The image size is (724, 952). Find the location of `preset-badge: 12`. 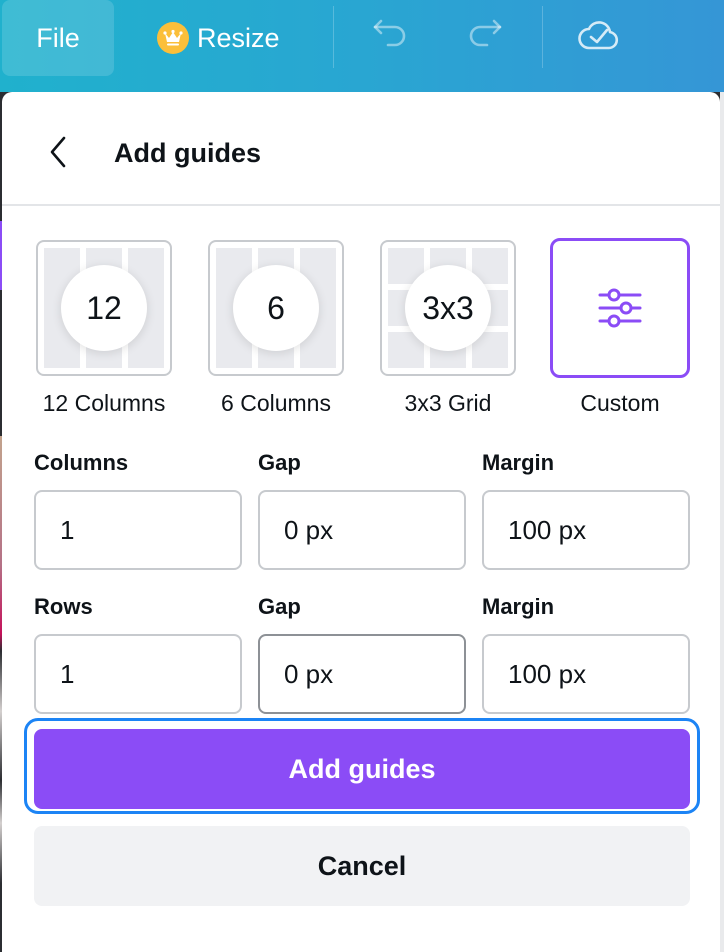

preset-badge: 12 is located at coordinates (104, 308).